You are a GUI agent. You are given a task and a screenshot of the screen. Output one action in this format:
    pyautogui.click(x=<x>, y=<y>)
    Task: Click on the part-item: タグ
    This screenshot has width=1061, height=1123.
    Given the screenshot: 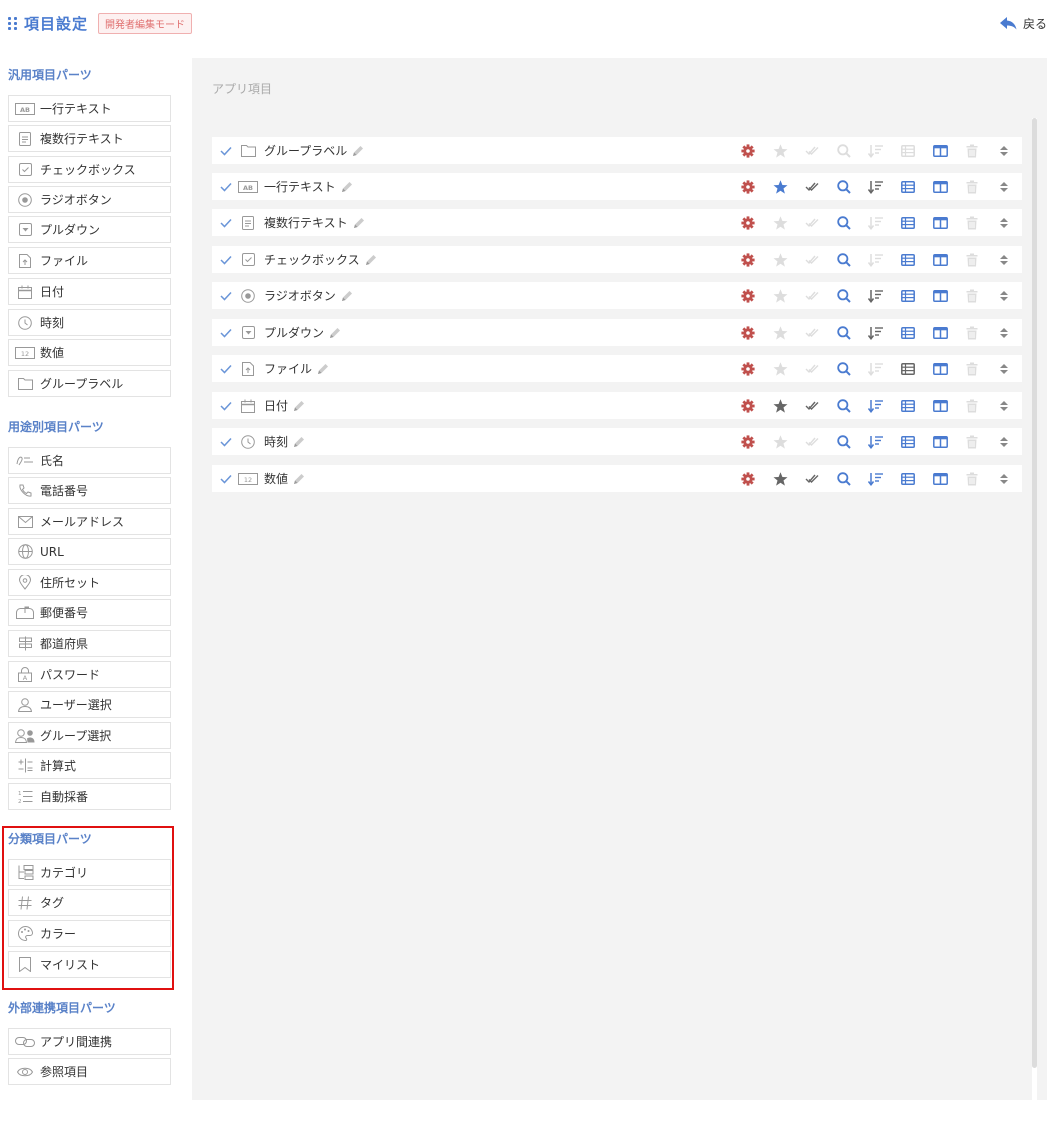 What is the action you would take?
    pyautogui.click(x=89, y=902)
    